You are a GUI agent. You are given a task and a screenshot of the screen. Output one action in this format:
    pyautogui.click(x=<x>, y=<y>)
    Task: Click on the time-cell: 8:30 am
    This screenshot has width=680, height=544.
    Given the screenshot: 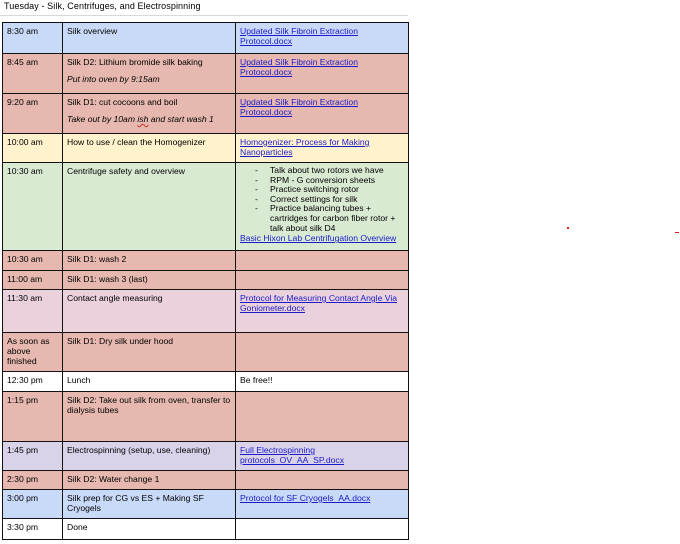 What is the action you would take?
    pyautogui.click(x=32, y=38)
    